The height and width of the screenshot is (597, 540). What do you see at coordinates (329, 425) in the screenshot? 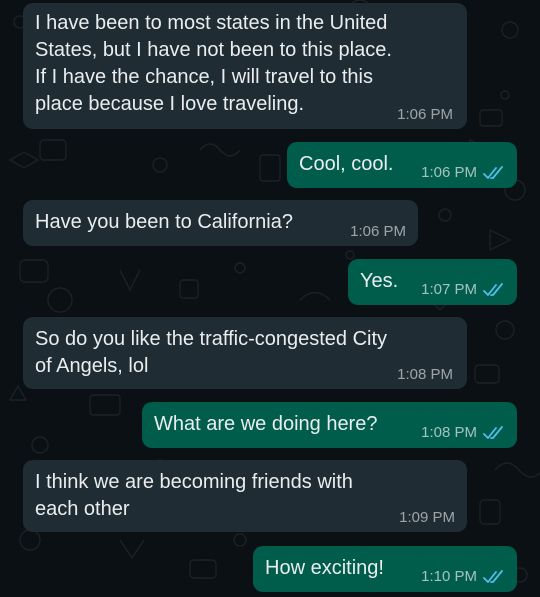
I see `outgoing-message-bubble: What are we doing here? 1:08 PM` at bounding box center [329, 425].